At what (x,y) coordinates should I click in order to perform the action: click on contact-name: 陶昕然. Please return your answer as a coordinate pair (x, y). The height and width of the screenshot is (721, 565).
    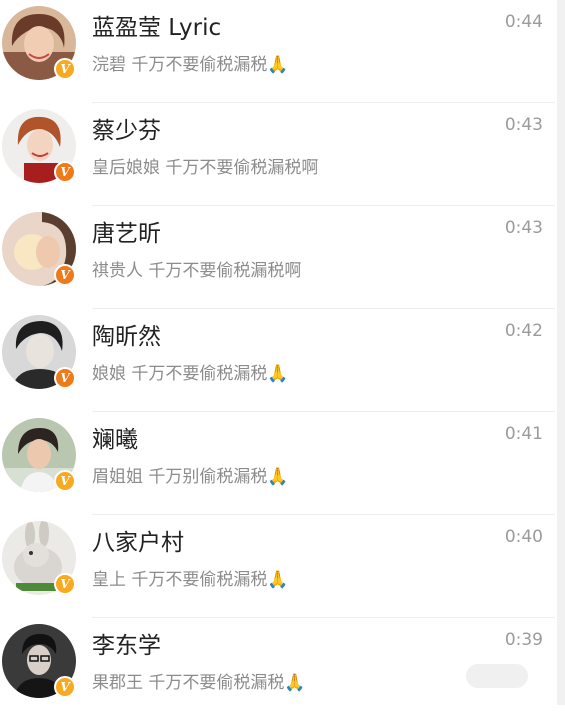
    Looking at the image, I should click on (126, 337).